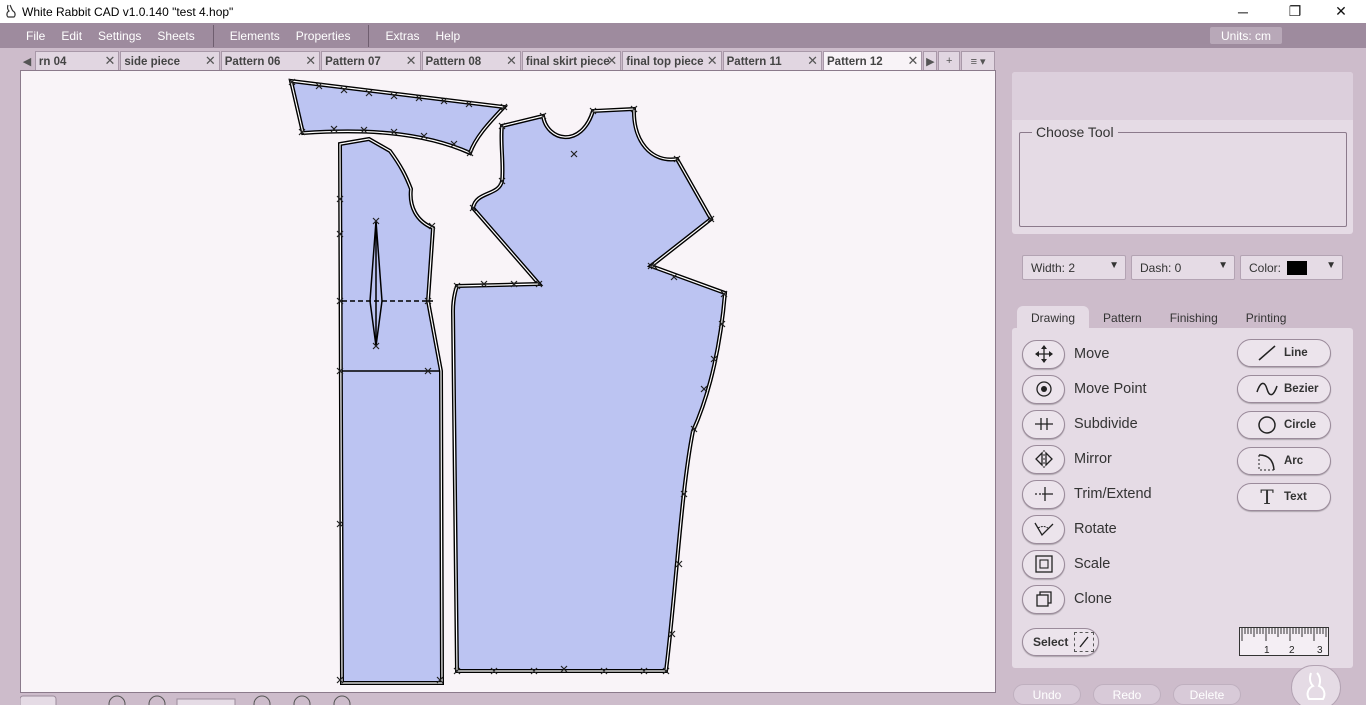 The width and height of the screenshot is (1366, 705). What do you see at coordinates (1066, 564) in the screenshot?
I see `tool-scale: Scale` at bounding box center [1066, 564].